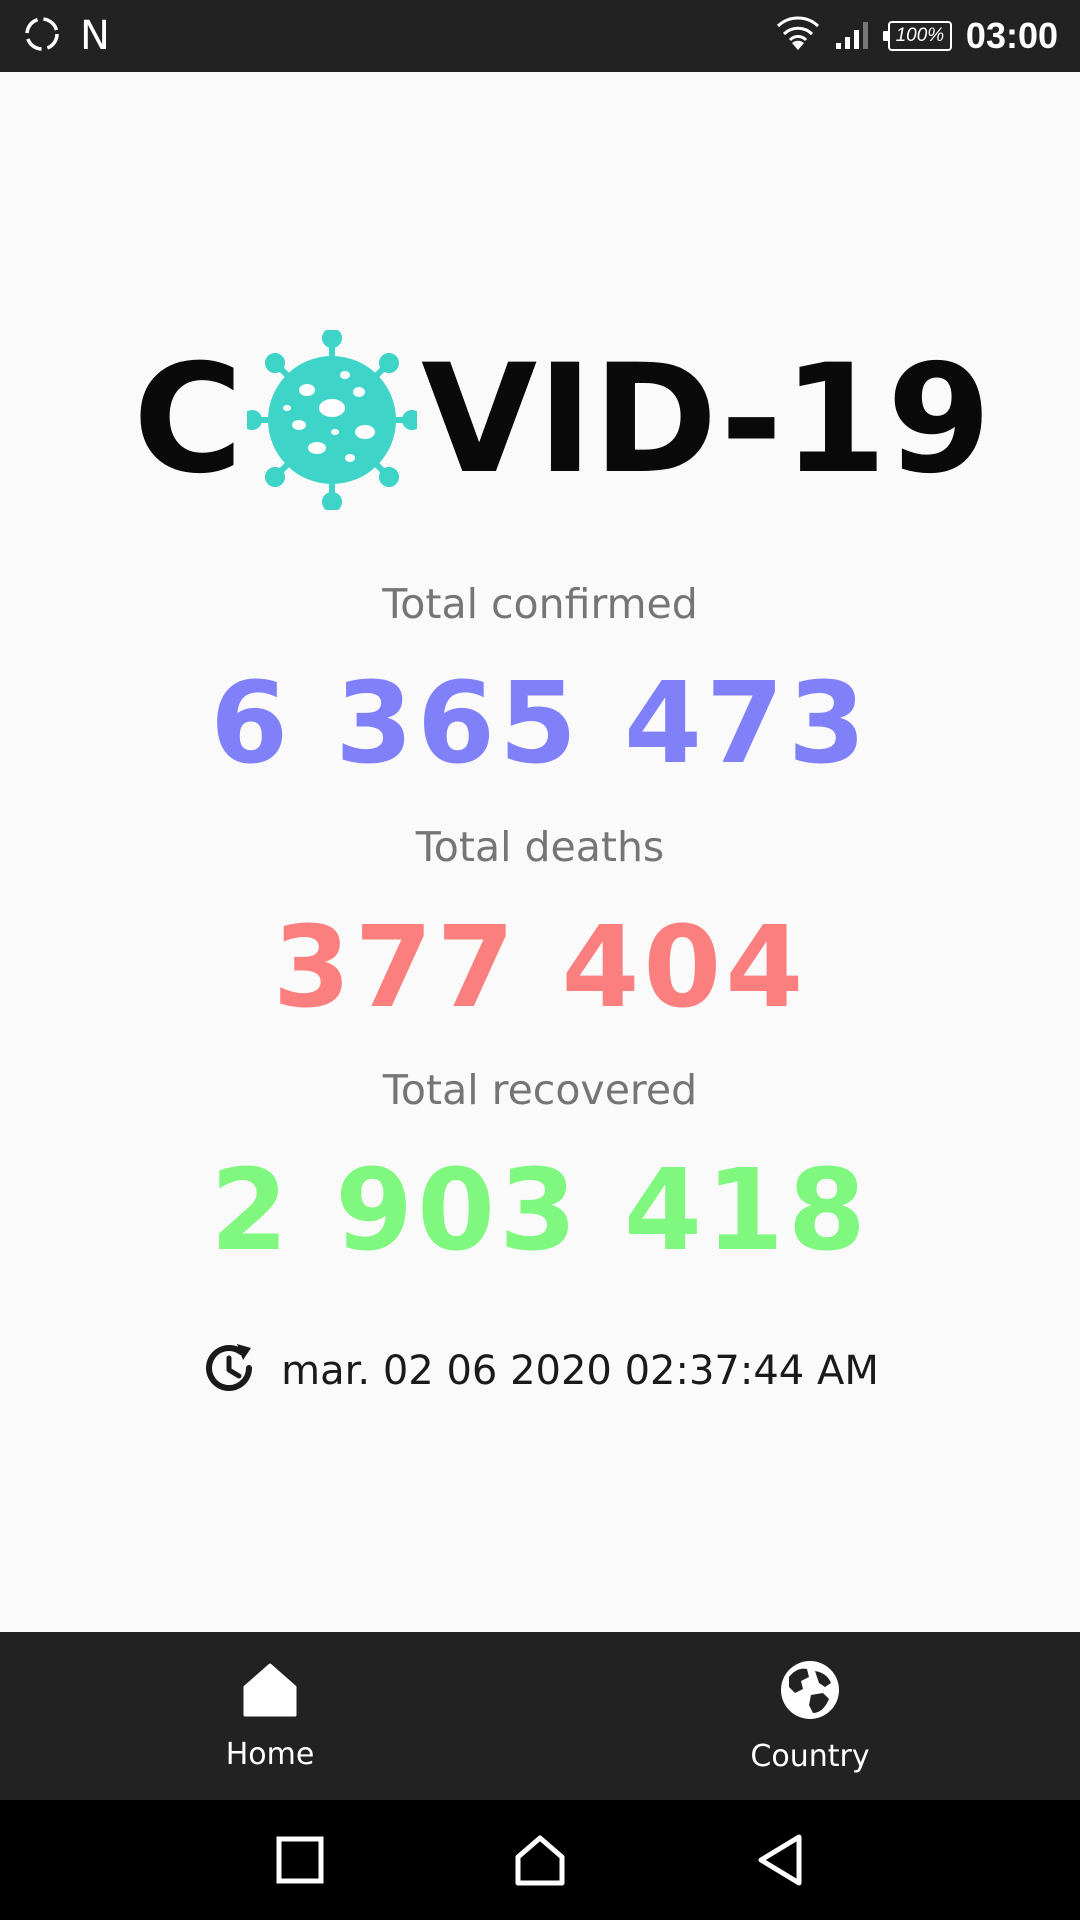 This screenshot has height=1920, width=1080. What do you see at coordinates (540, 1211) in the screenshot?
I see `recovered-value: 2 903 418` at bounding box center [540, 1211].